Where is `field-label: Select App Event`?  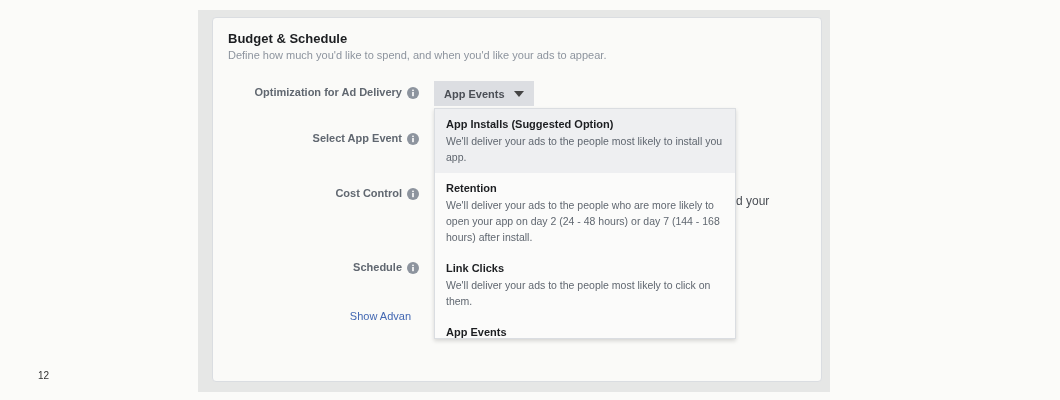
field-label: Select App Event is located at coordinates (357, 138).